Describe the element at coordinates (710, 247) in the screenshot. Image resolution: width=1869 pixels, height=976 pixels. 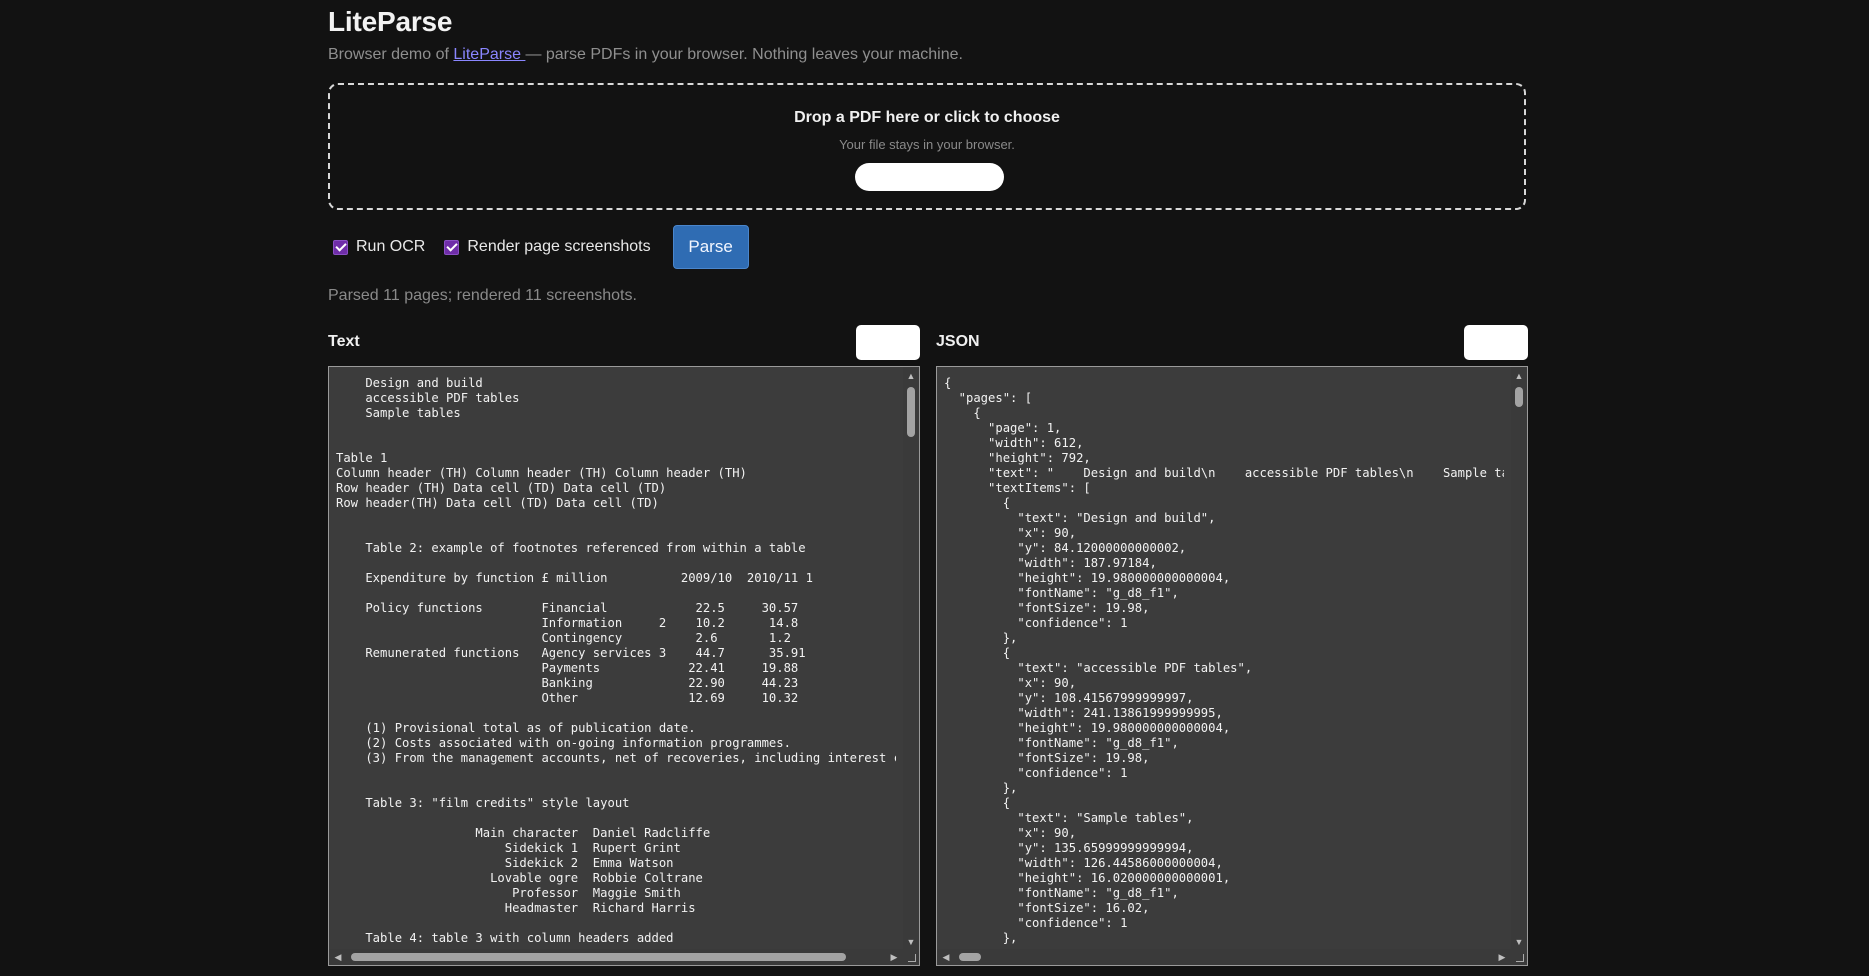
I see `parse-button: Parse` at that location.